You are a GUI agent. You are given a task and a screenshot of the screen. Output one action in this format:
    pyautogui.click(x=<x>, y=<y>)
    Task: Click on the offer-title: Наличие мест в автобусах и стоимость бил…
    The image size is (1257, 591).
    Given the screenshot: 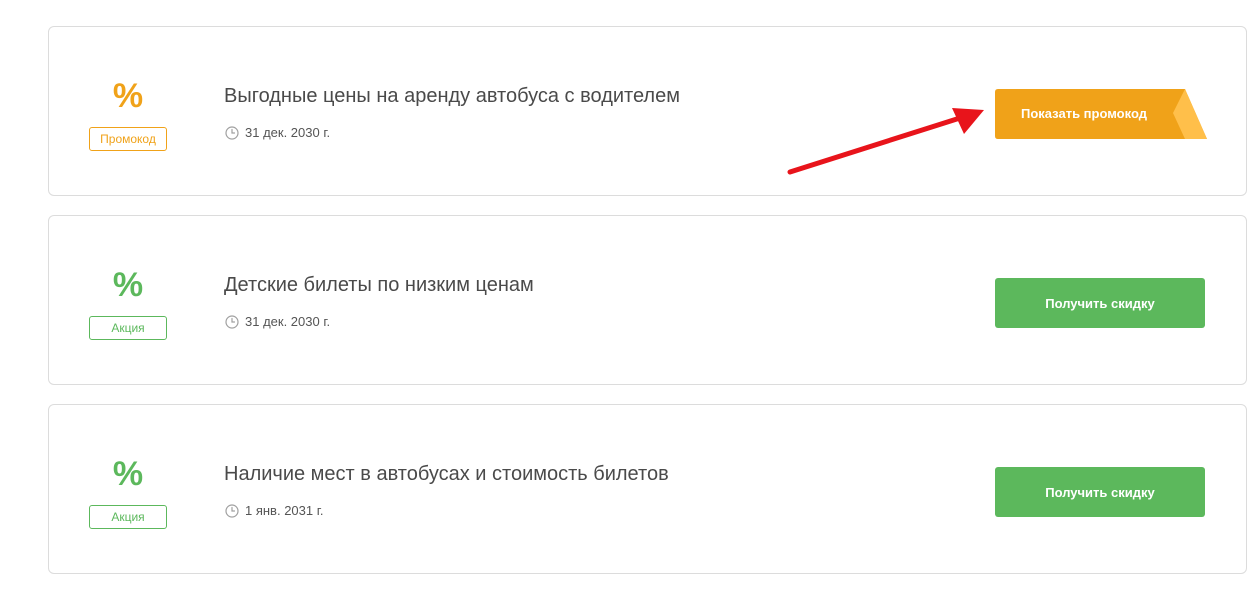 What is the action you would take?
    pyautogui.click(x=446, y=474)
    